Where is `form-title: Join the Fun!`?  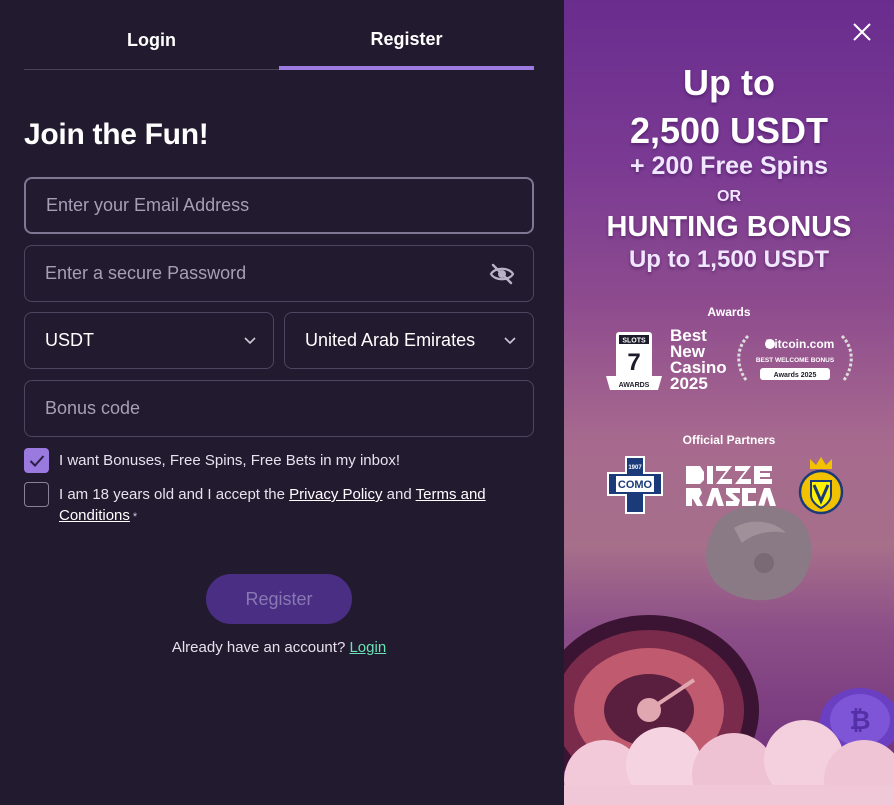
form-title: Join the Fun! is located at coordinates (116, 134).